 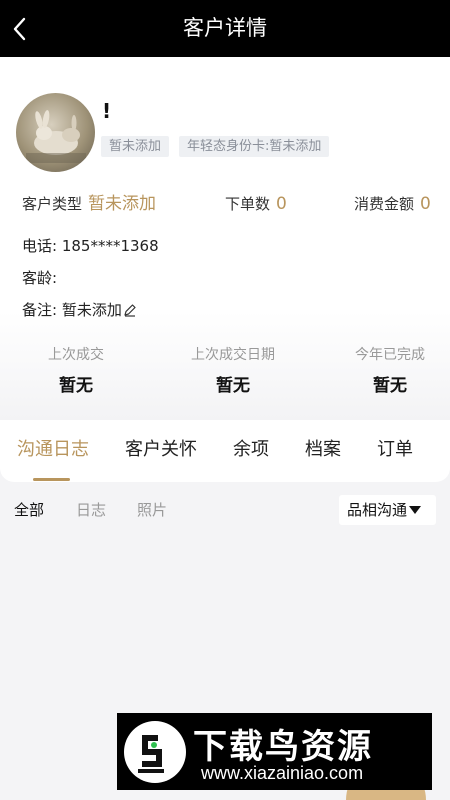 I want to click on pencil-icon, so click(x=130, y=309).